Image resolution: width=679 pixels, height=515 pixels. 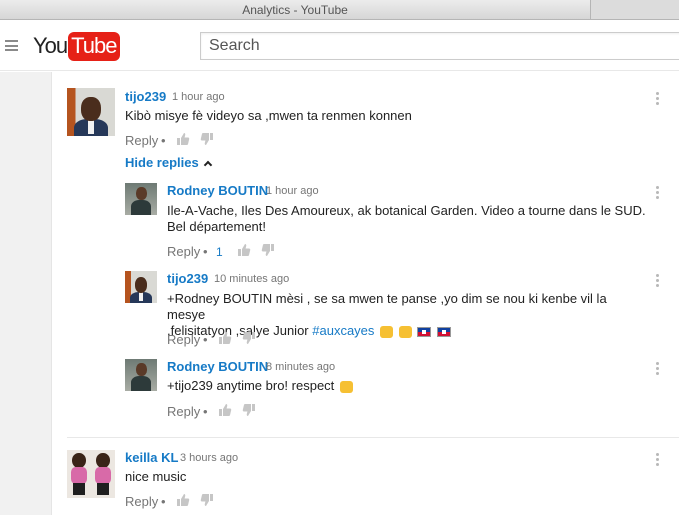 What do you see at coordinates (634, 9) in the screenshot?
I see `browser-tab-stub` at bounding box center [634, 9].